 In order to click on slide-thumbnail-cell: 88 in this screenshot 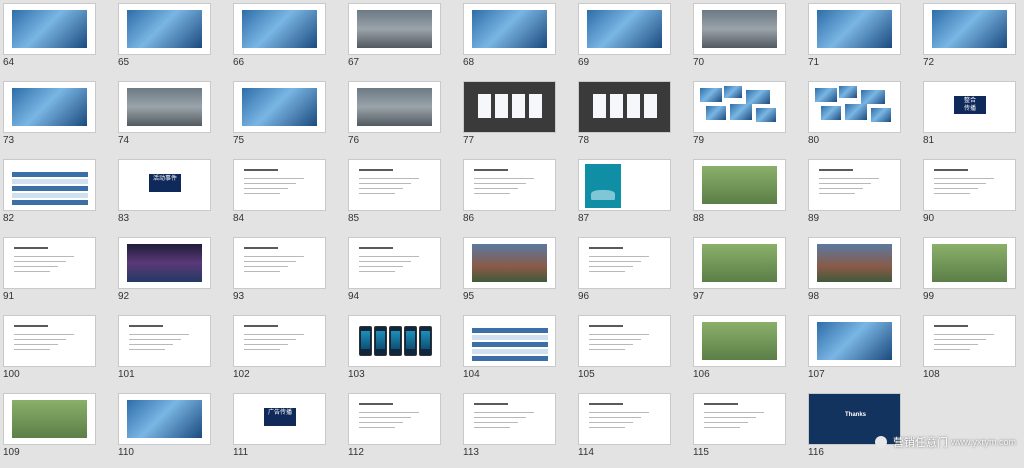, I will do `click(747, 195)`.